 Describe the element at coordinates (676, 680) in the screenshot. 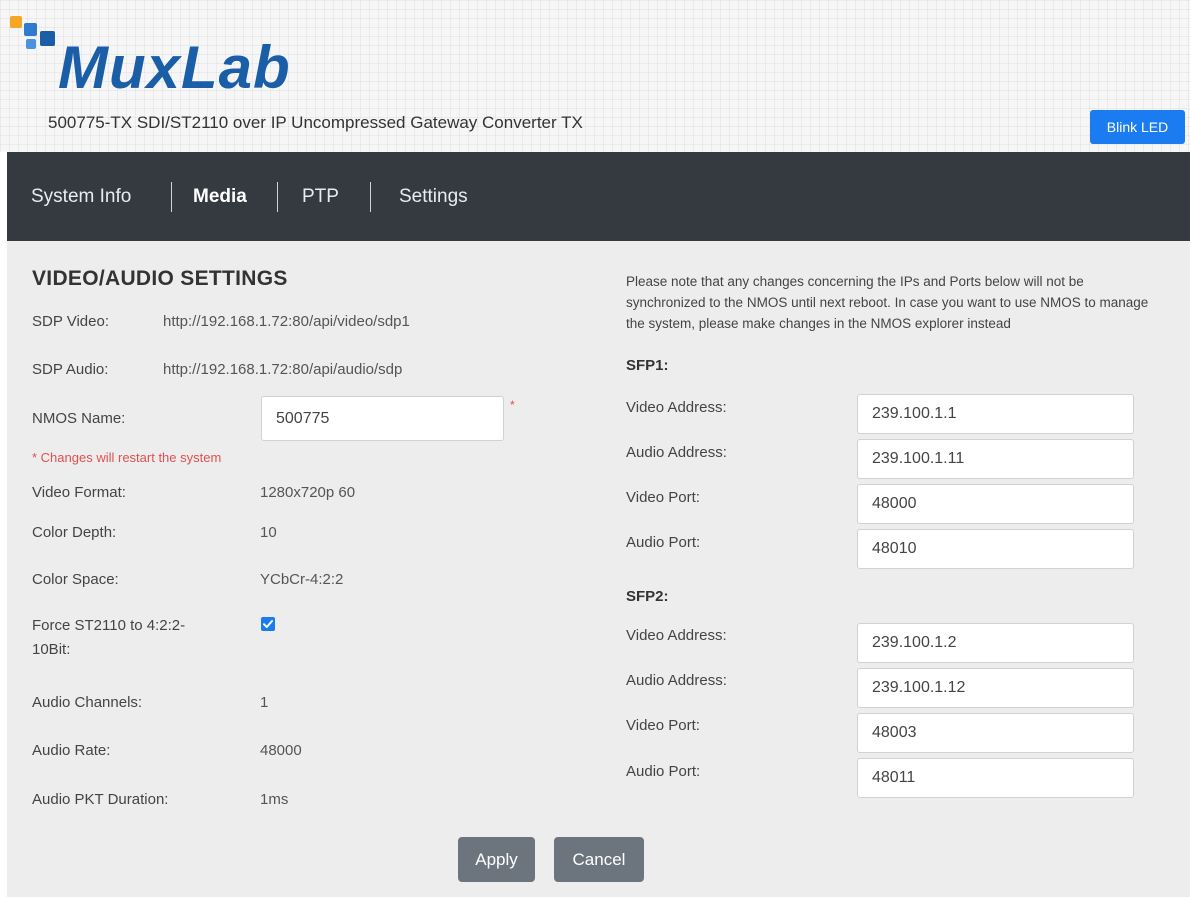

I see `sfp2-audio-address-label: Audio Address:` at that location.